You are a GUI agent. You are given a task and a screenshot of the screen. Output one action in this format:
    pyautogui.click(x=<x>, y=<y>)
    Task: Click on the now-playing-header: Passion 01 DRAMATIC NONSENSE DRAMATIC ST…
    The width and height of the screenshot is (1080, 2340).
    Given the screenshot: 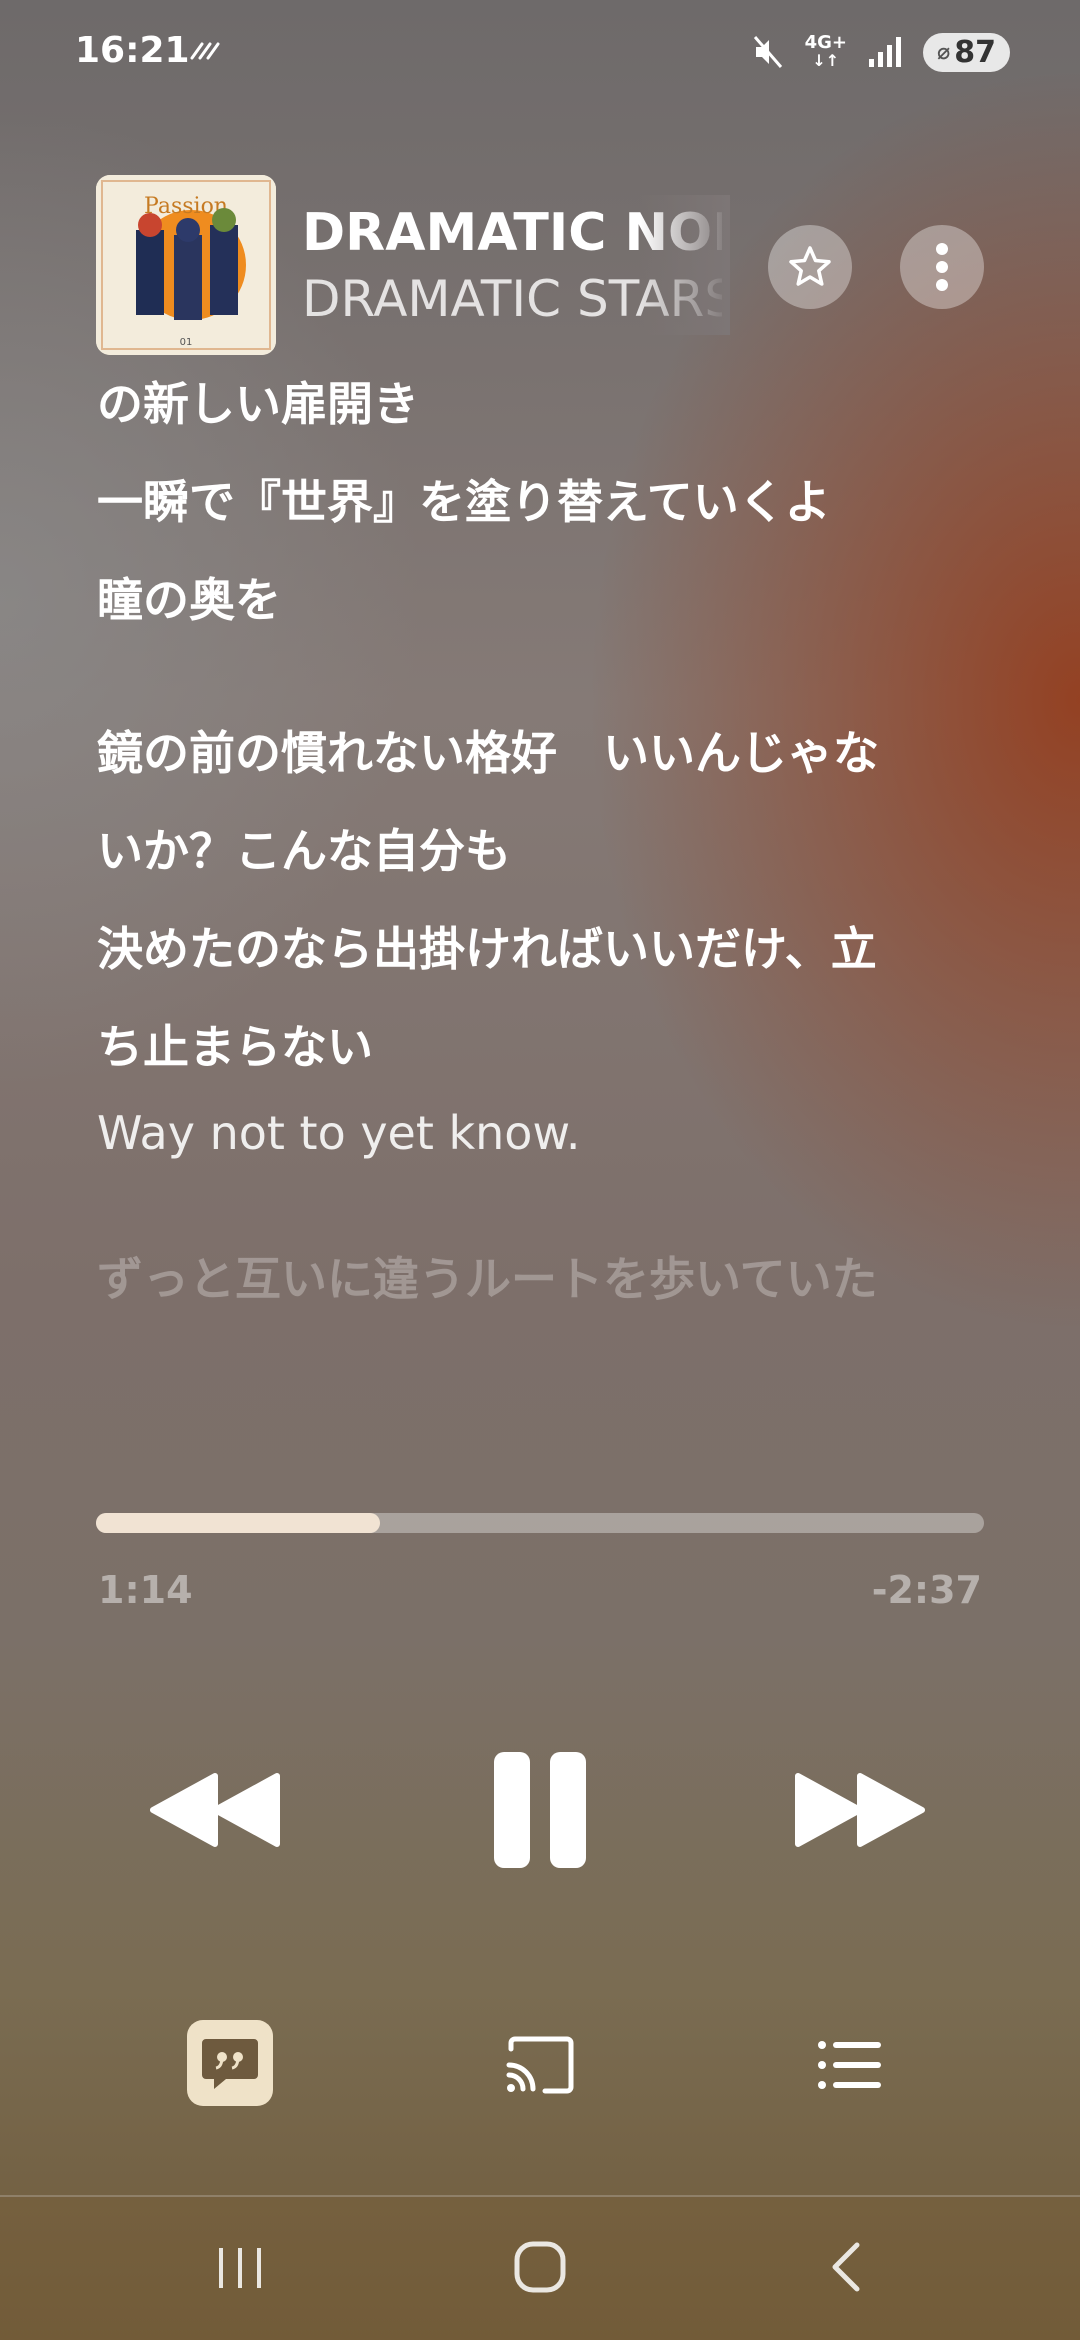 What is the action you would take?
    pyautogui.click(x=540, y=267)
    